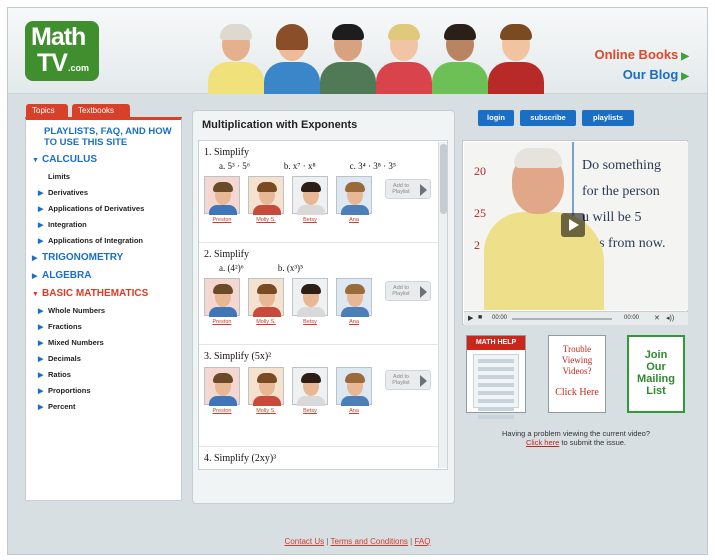  Describe the element at coordinates (442, 305) in the screenshot. I see `problem-list-scrollbar` at that location.